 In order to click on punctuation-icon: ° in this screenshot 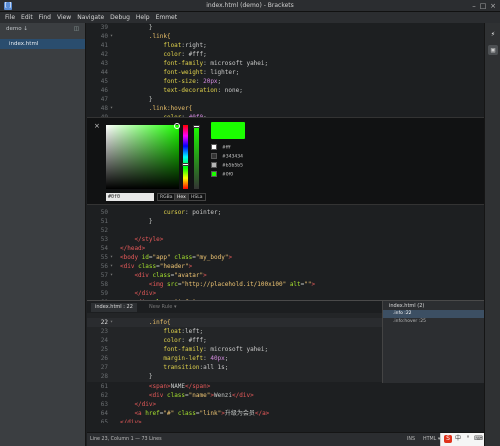, I will do `click(468, 439)`.